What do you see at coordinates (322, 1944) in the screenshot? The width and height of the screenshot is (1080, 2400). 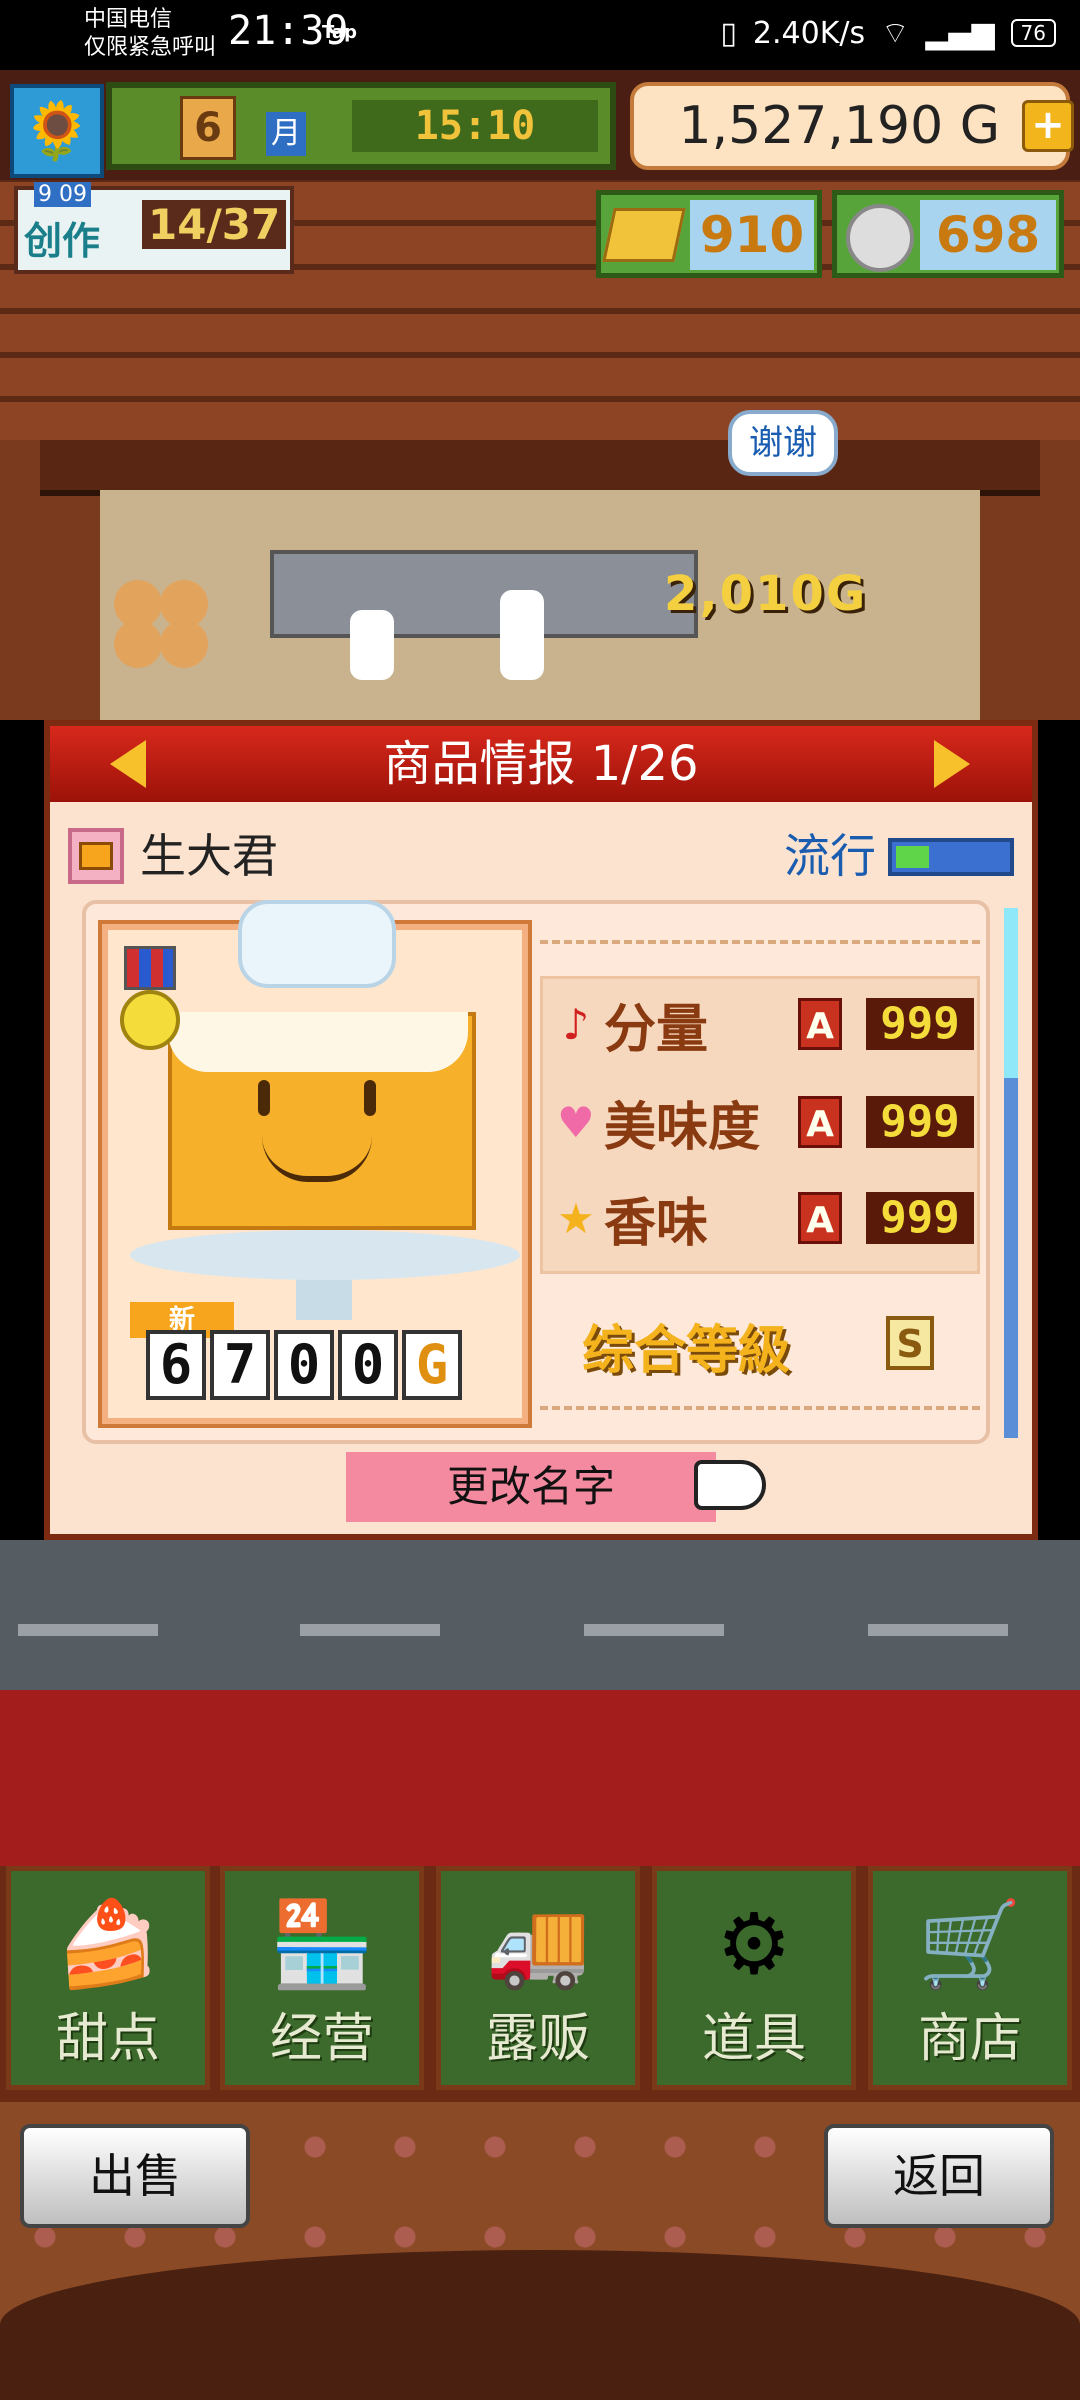 I see `shop-building-icon: 🏪` at bounding box center [322, 1944].